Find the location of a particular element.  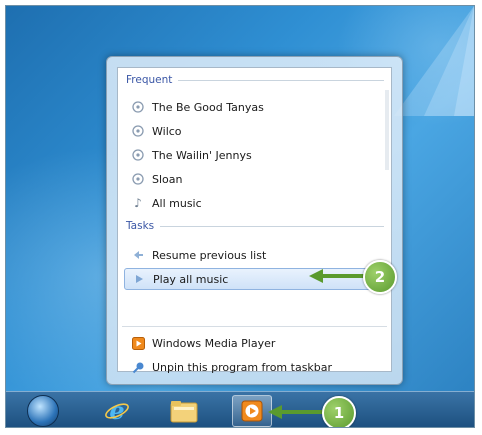

windows-explorer-button is located at coordinates (184, 411).